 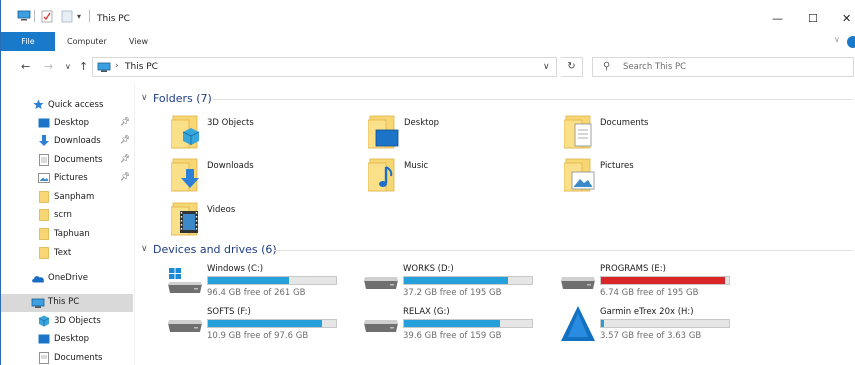 I want to click on sidebar-item-label: This PC, so click(x=64, y=302).